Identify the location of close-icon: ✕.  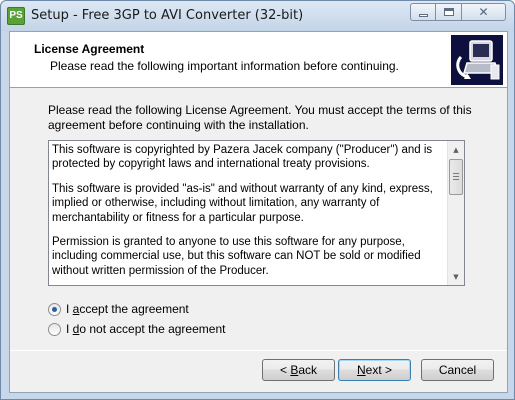
(483, 12).